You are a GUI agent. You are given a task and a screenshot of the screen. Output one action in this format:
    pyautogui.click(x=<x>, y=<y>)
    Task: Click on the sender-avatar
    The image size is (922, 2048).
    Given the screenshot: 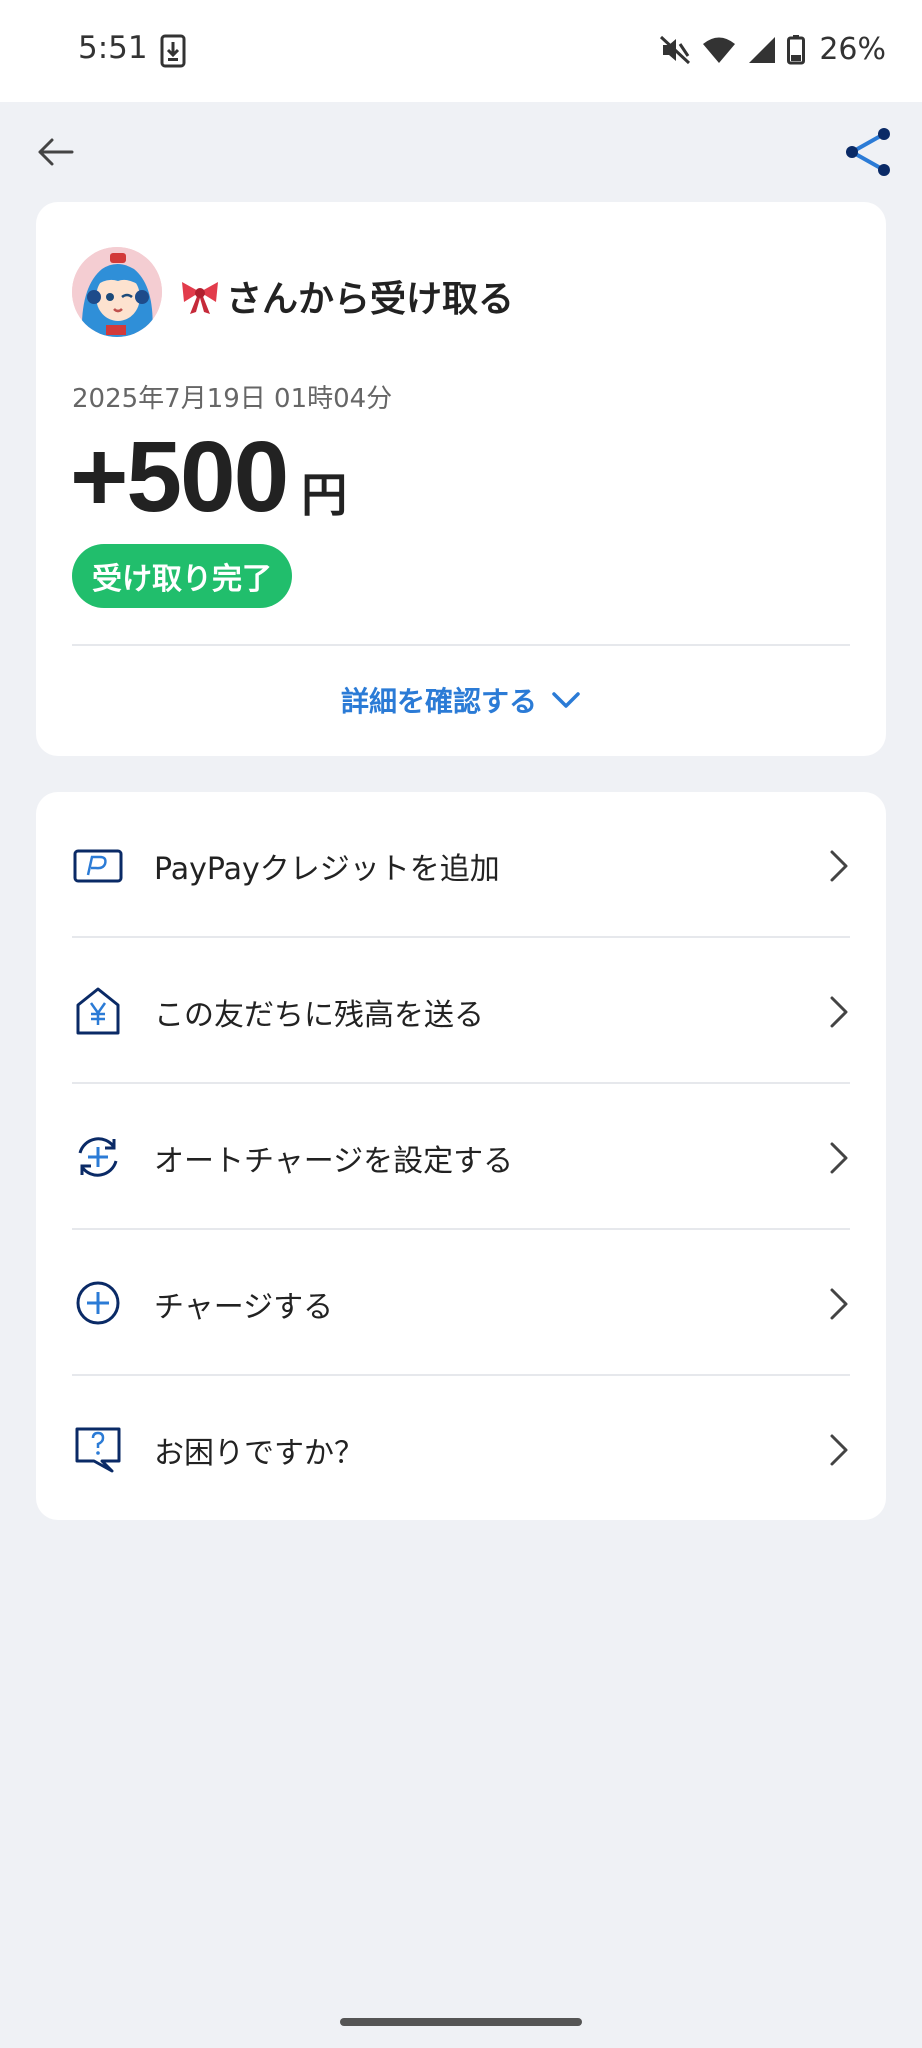 What is the action you would take?
    pyautogui.click(x=117, y=292)
    